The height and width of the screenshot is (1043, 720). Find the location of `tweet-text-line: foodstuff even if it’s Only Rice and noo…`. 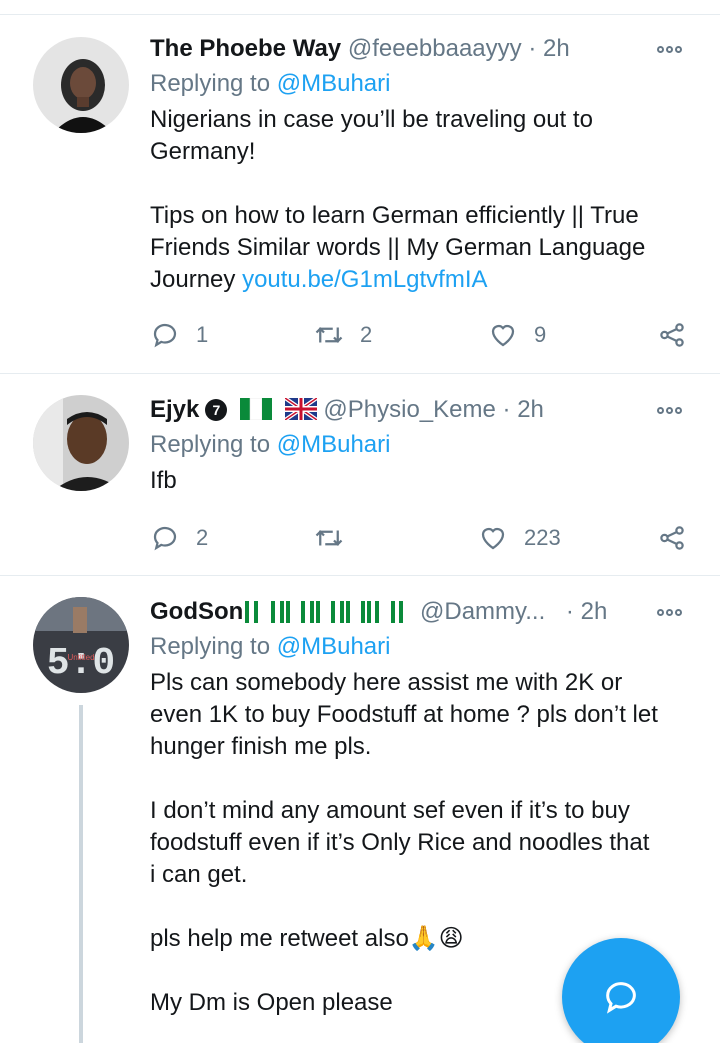

tweet-text-line: foodstuff even if it’s Only Rice and noo… is located at coordinates (400, 842).